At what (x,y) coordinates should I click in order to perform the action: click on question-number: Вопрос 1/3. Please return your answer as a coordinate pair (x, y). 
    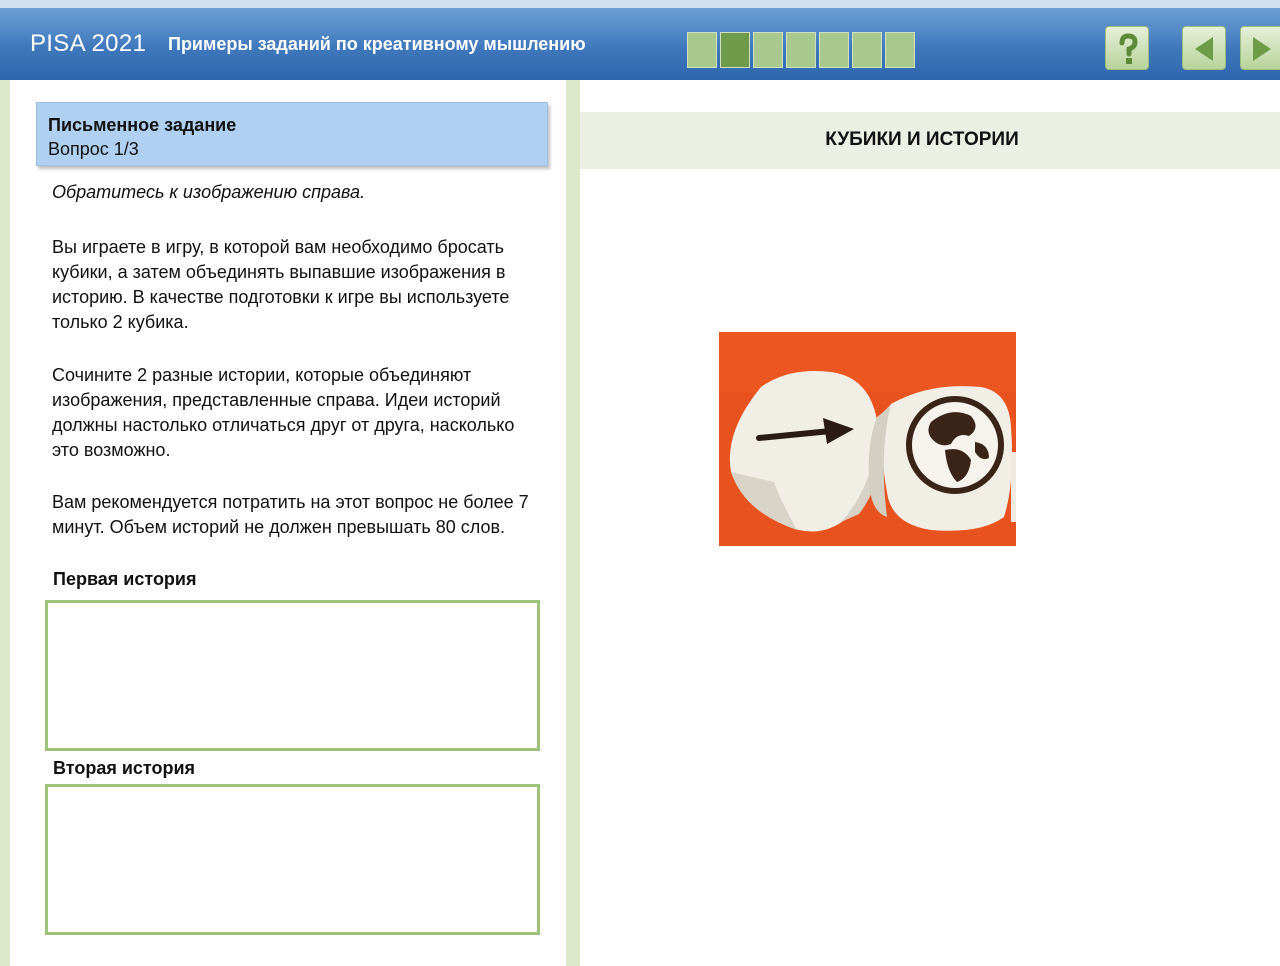
    Looking at the image, I should click on (93, 149).